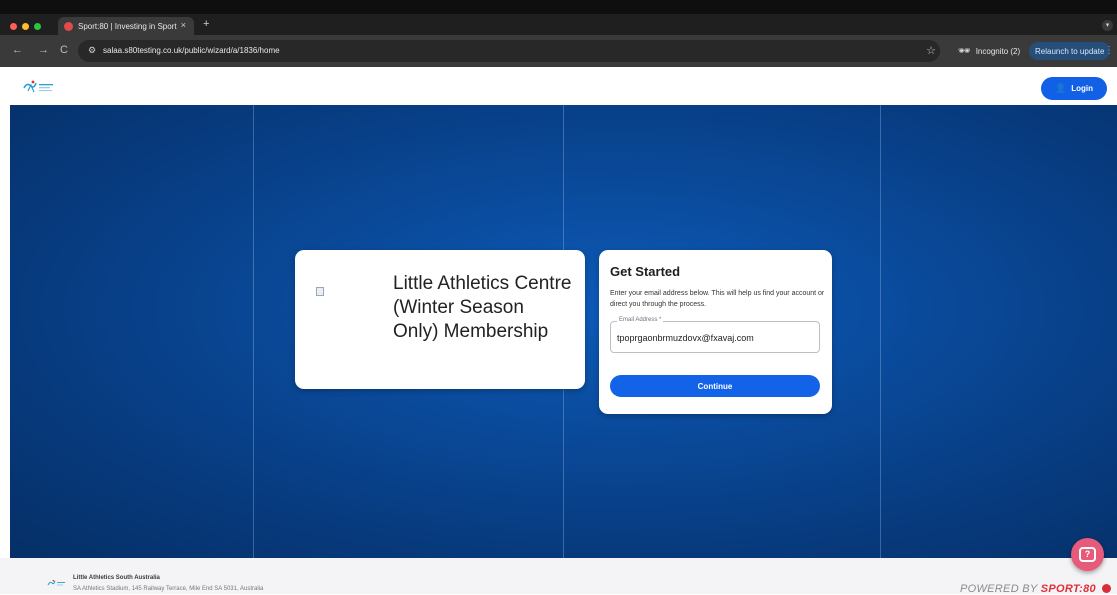 The image size is (1117, 595). I want to click on tab-title: Sport:80 | Investing in Sport, so click(127, 26).